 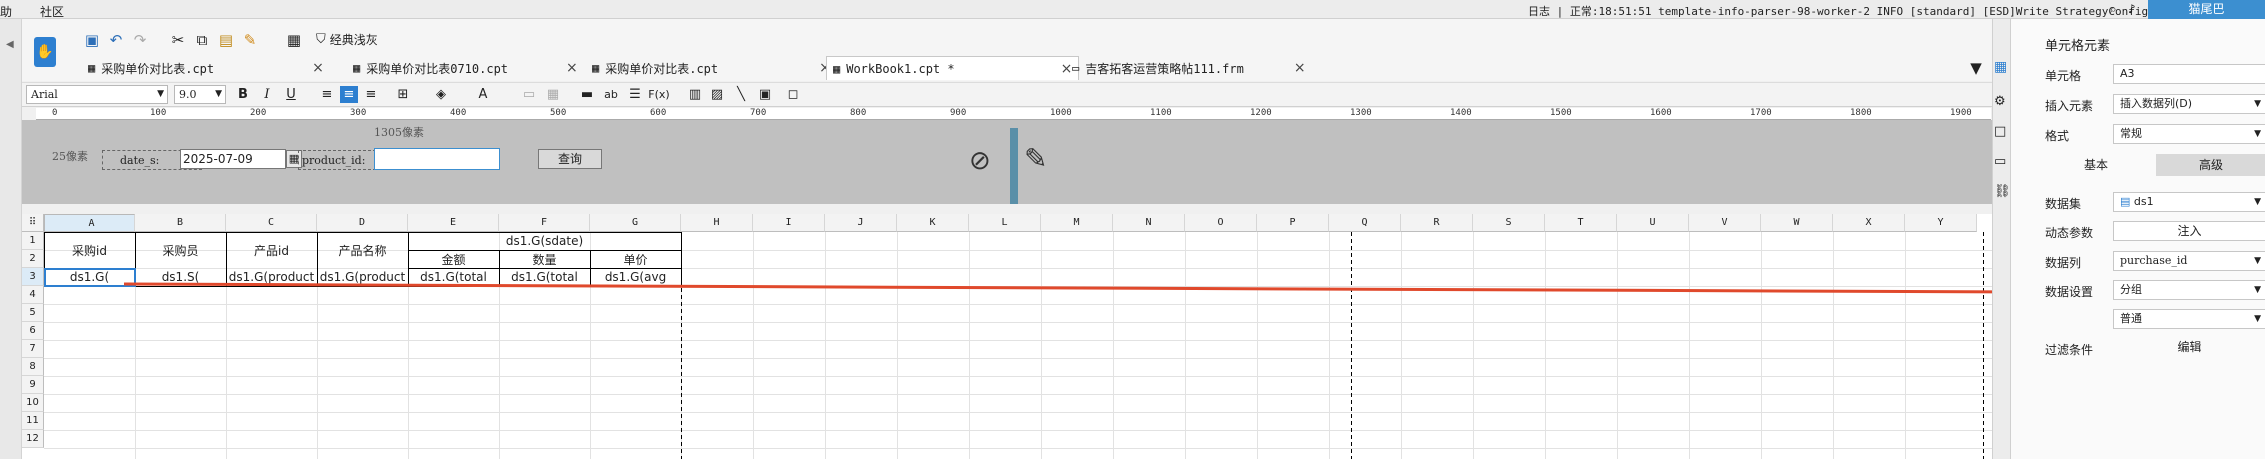 What do you see at coordinates (1941, 223) in the screenshot?
I see `column-header: Y` at bounding box center [1941, 223].